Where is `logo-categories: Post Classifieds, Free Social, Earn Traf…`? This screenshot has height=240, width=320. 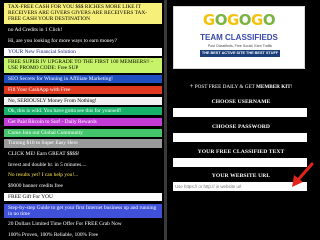 logo-categories: Post Classifieds, Free Social, Earn Traf… is located at coordinates (240, 46).